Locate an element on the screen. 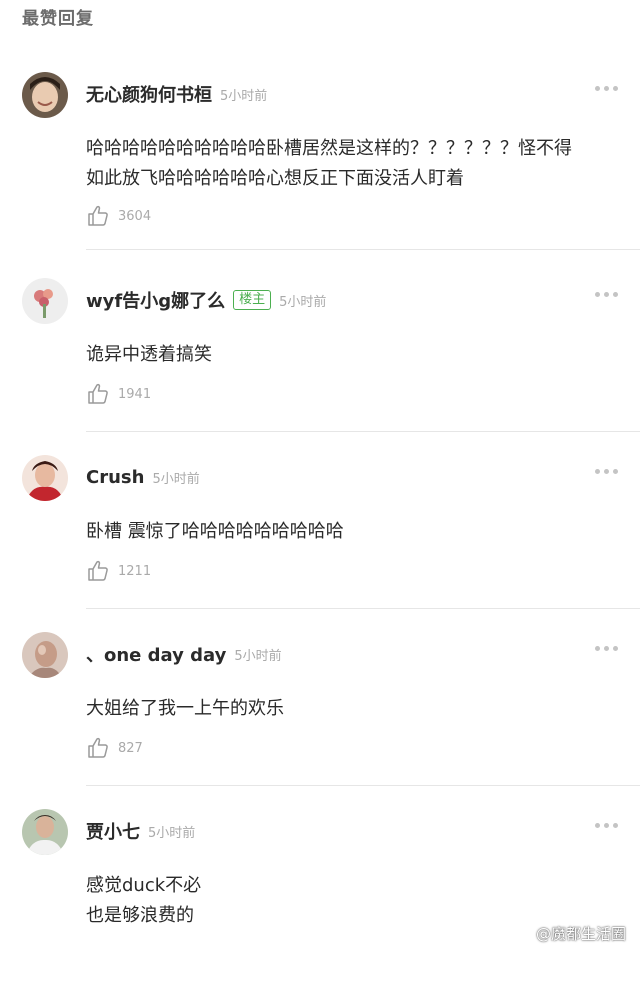 Image resolution: width=640 pixels, height=987 pixels. comment-line: 哈哈哈哈哈哈哈哈哈哈卧槽居然是这样的？？？？？？怪不得 is located at coordinates (329, 148).